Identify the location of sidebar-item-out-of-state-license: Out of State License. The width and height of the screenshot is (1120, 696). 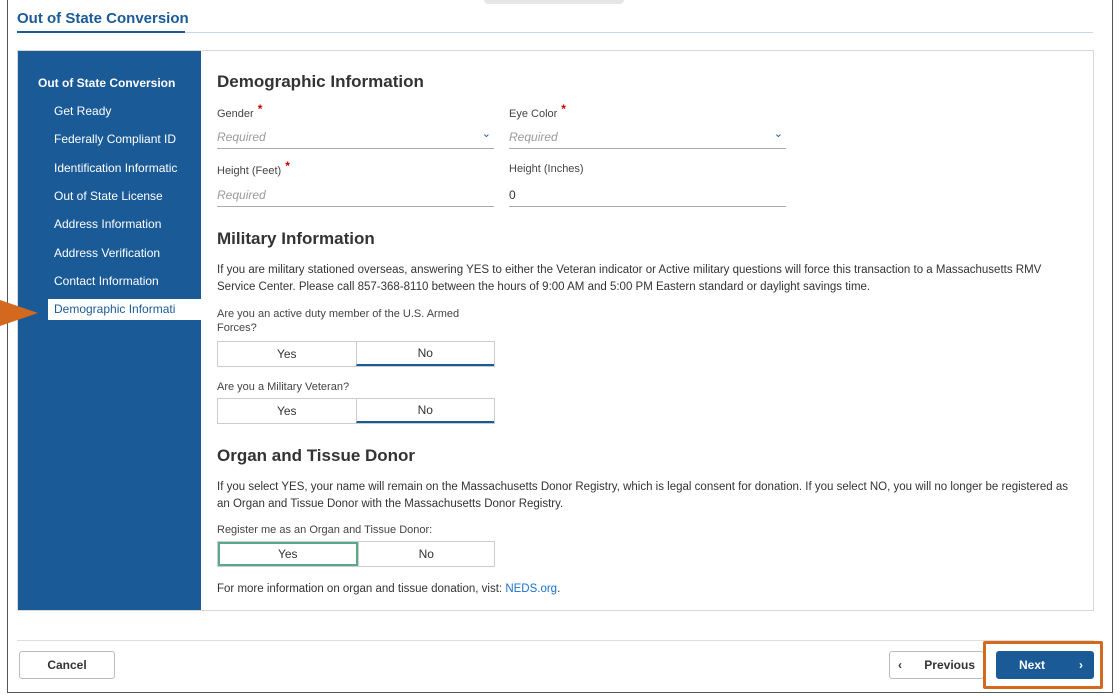
(118, 196).